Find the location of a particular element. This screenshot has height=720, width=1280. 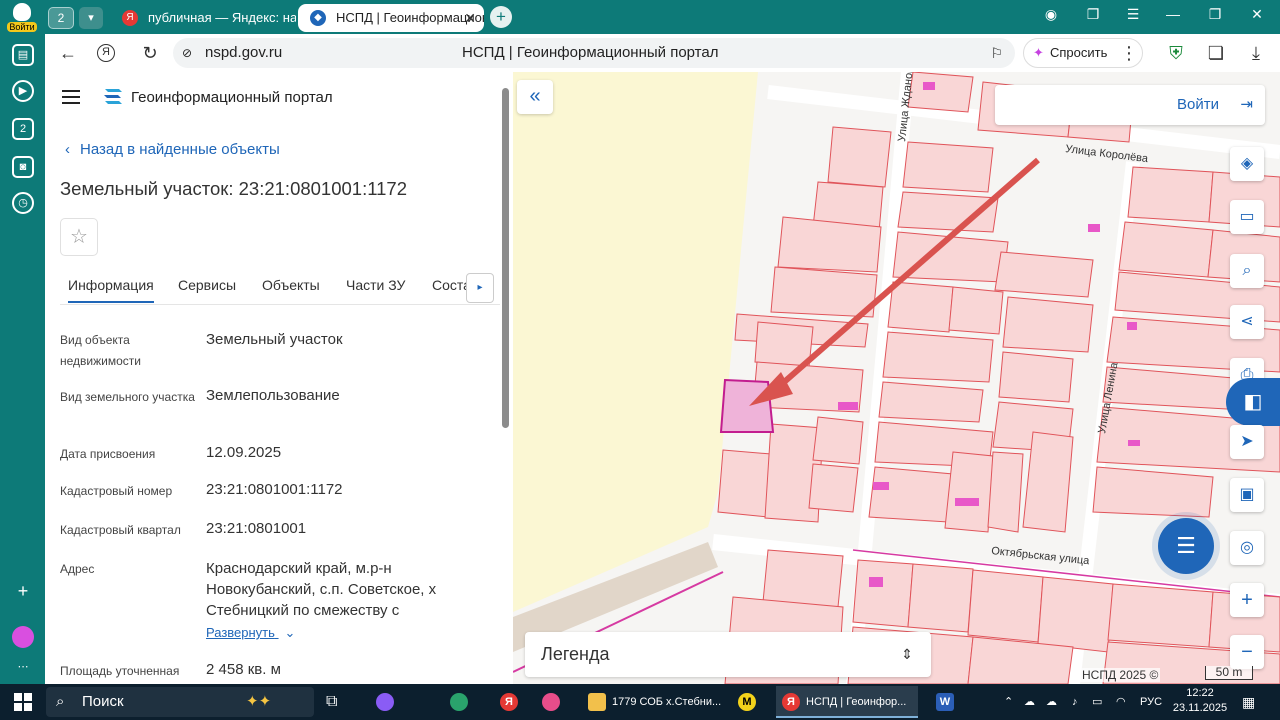

tab-services: Сервисы is located at coordinates (207, 285).